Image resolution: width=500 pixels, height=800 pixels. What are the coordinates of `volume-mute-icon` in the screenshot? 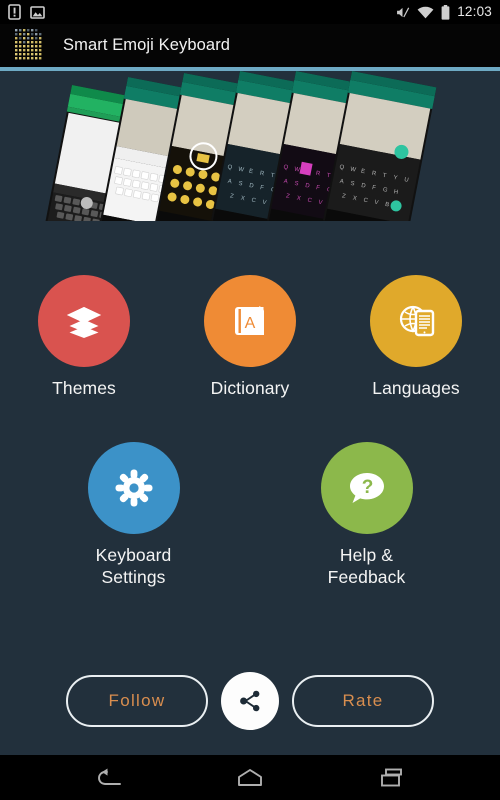 It's located at (403, 12).